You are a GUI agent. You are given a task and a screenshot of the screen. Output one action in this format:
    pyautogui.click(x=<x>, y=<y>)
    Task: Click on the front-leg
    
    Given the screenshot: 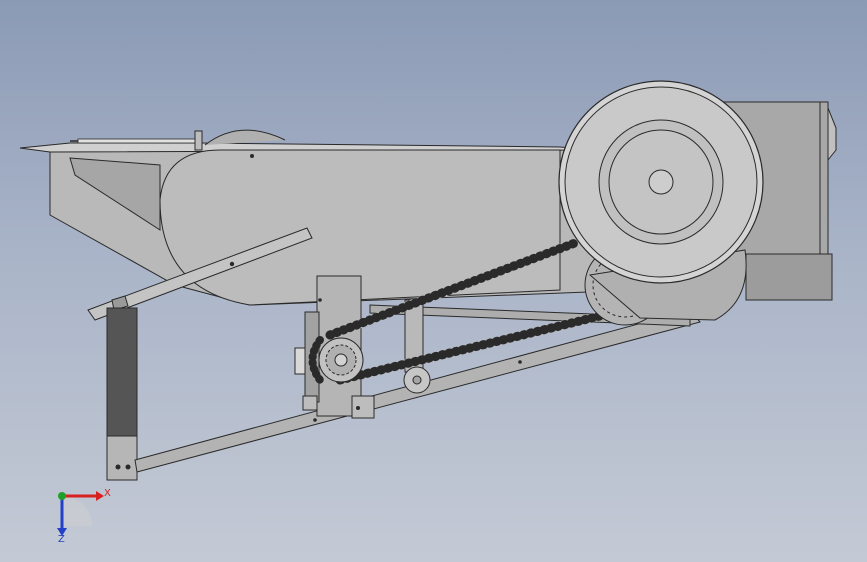 What is the action you would take?
    pyautogui.click(x=122, y=394)
    